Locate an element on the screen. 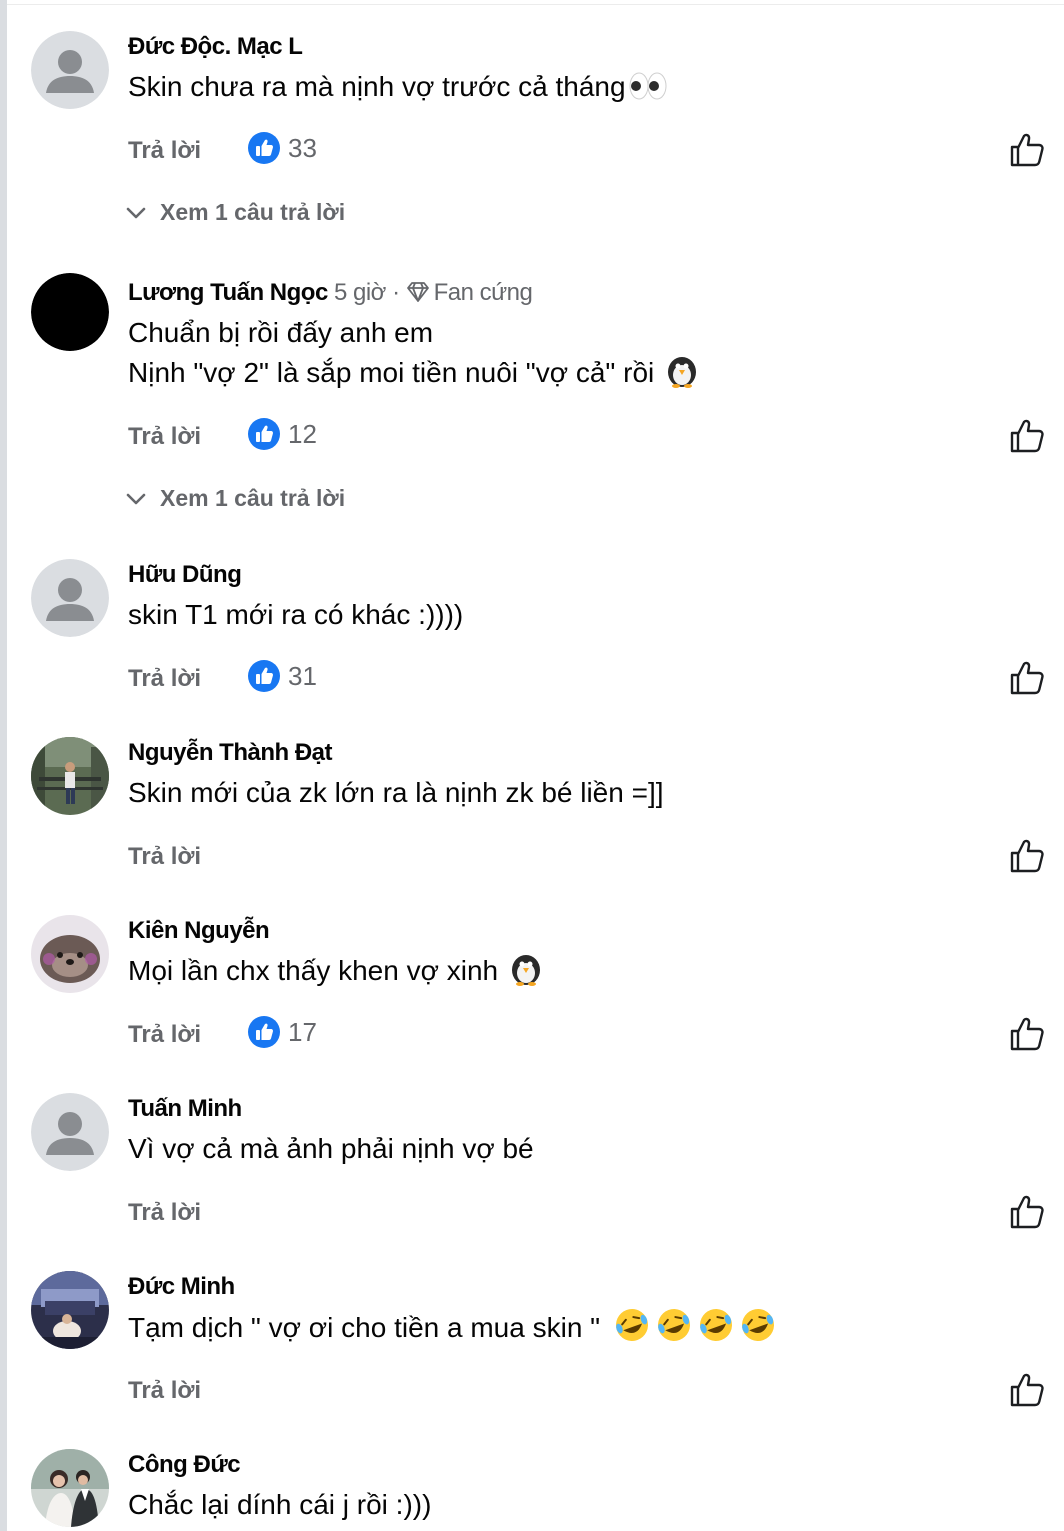 Image resolution: width=1064 pixels, height=1531 pixels. commenter-name: Công Đức is located at coordinates (184, 1465).